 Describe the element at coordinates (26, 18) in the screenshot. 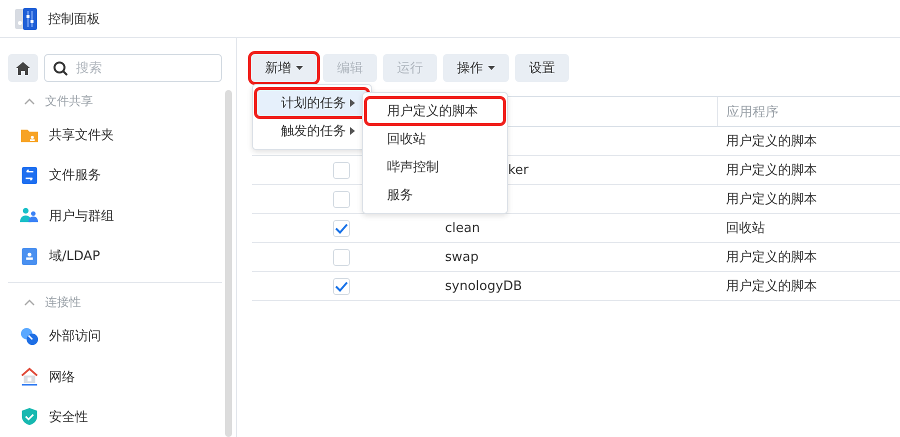

I see `control-panel-icon` at that location.